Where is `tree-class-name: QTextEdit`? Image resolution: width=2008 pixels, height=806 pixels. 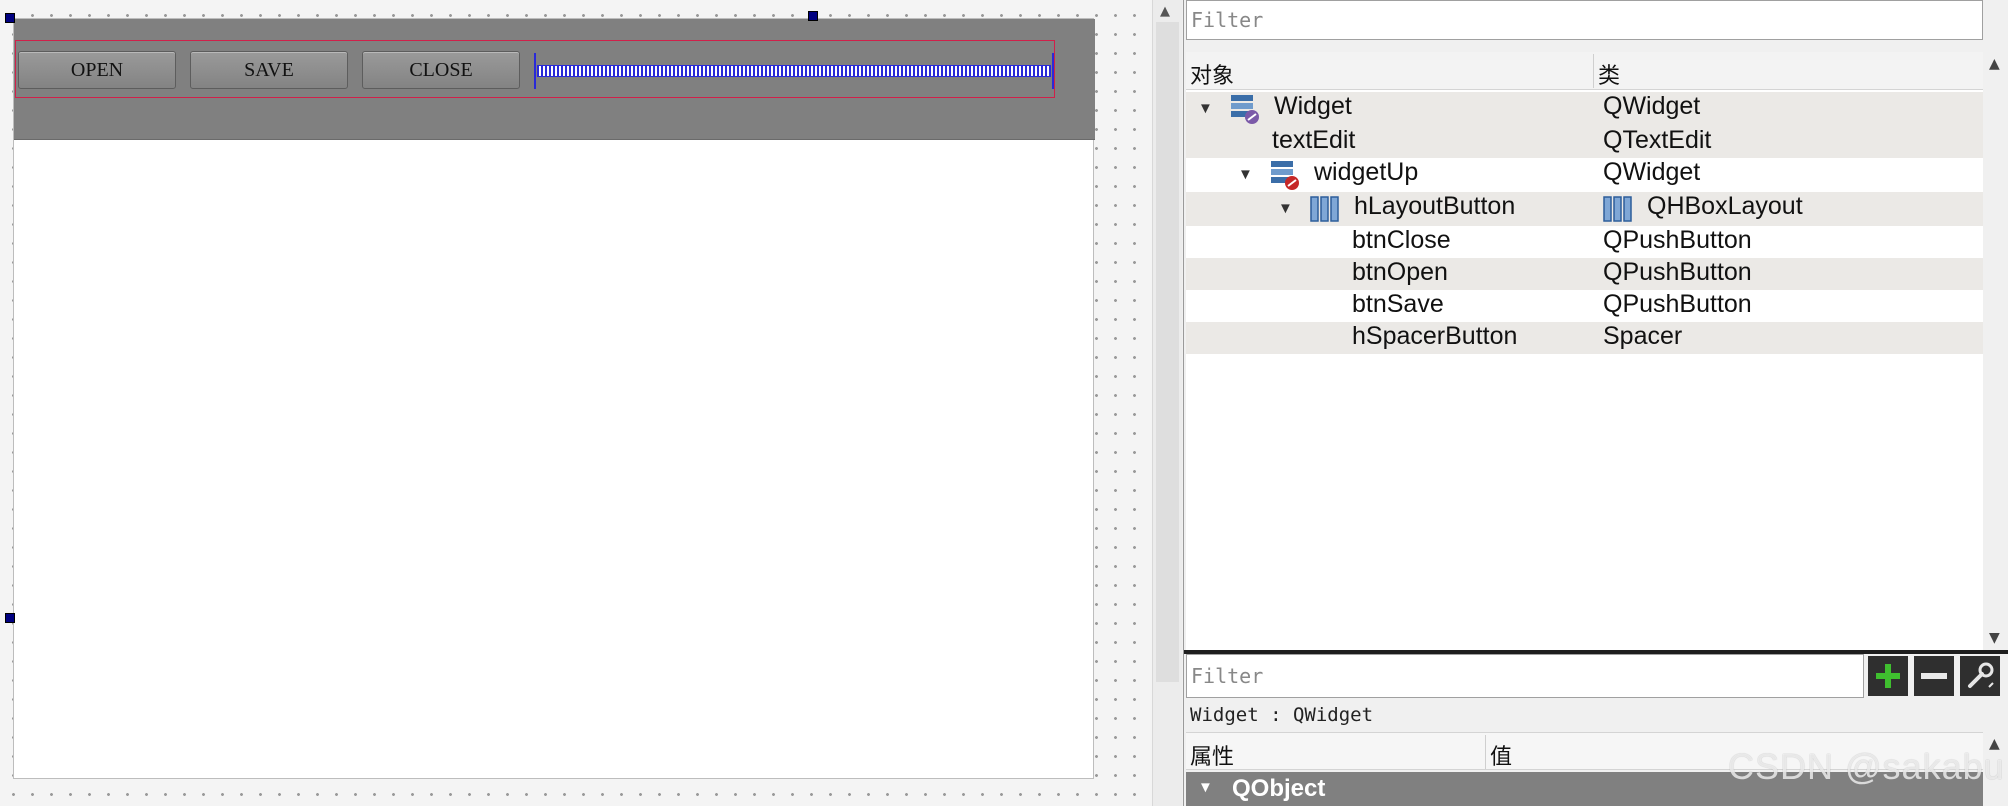 tree-class-name: QTextEdit is located at coordinates (1657, 140).